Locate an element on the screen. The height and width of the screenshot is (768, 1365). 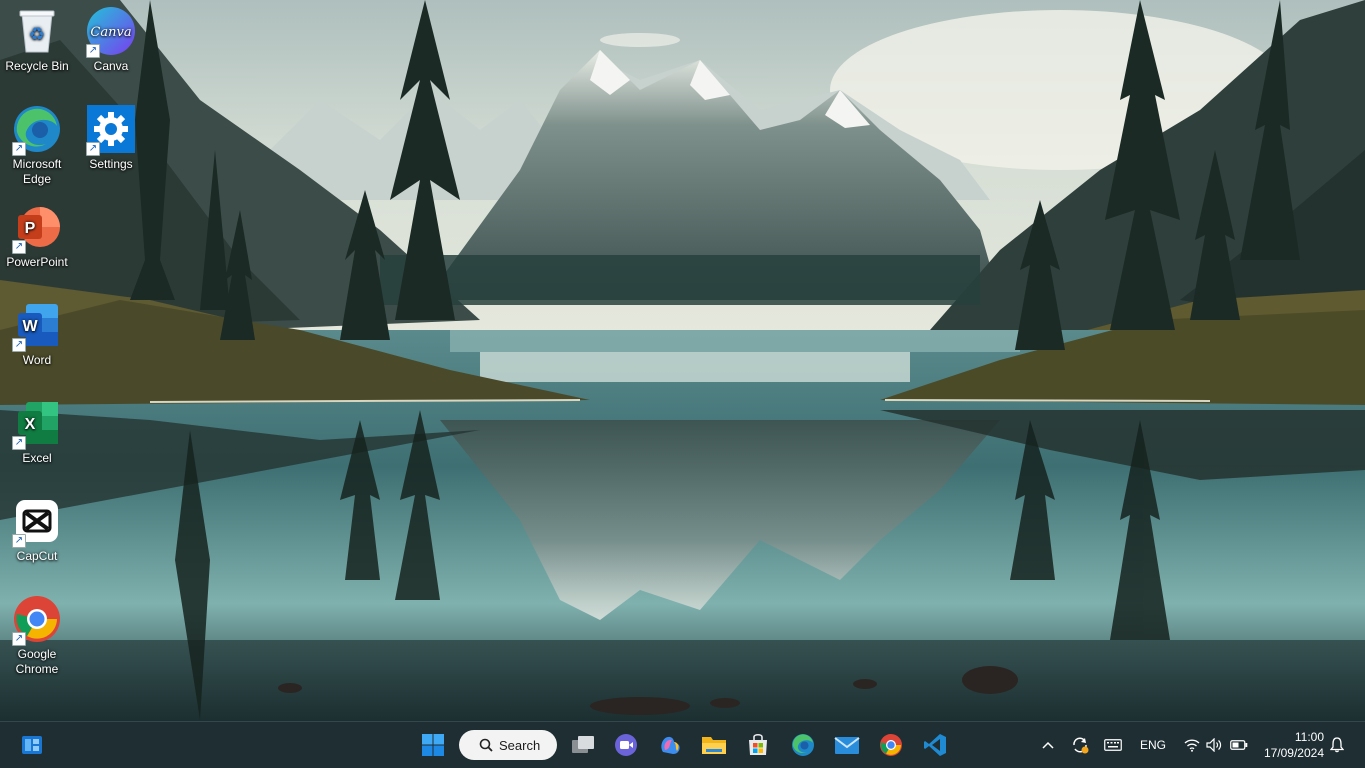
excel-icon: X ↗ is located at coordinates (37, 424).